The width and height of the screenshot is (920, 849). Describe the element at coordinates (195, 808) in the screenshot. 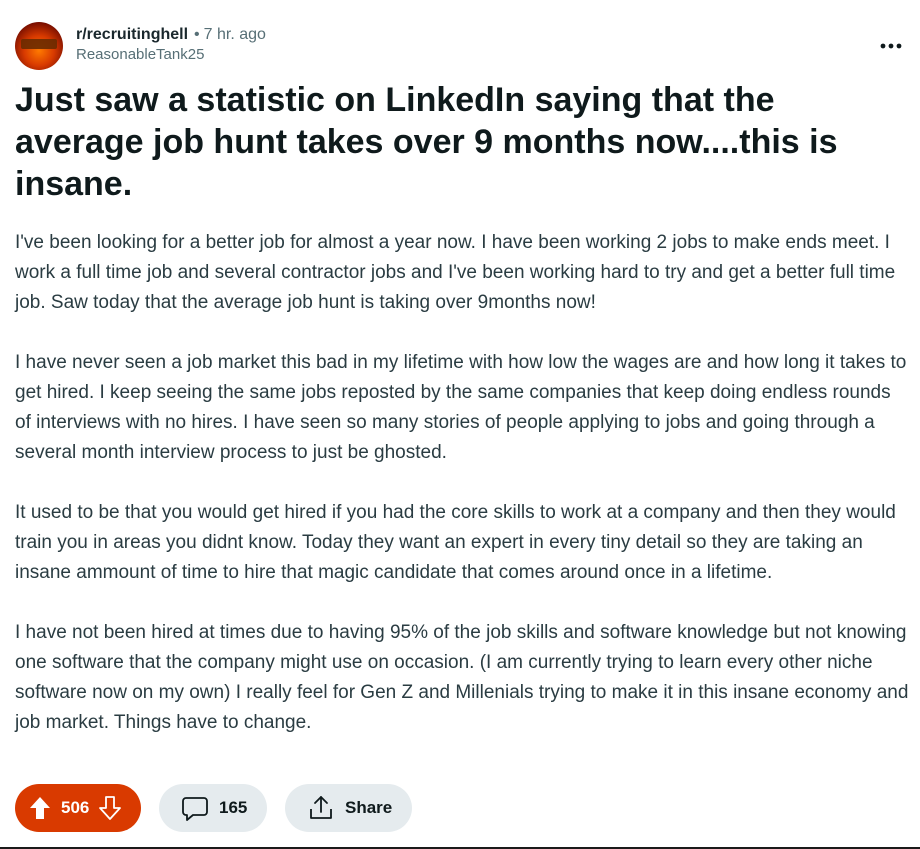

I see `comment-bubble-icon` at that location.